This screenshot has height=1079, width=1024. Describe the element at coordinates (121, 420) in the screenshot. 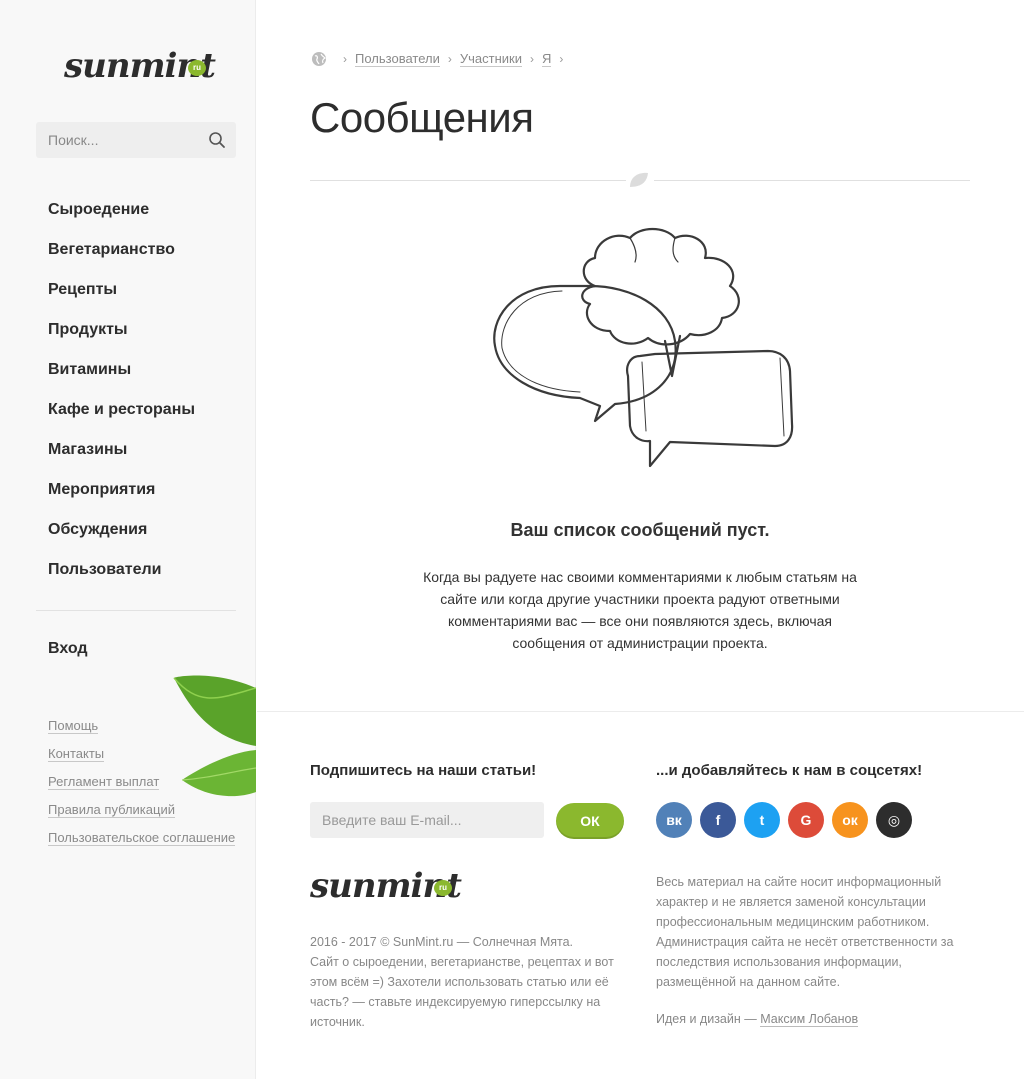

I see `nav-item-cafes: Кафе и рестораны` at that location.